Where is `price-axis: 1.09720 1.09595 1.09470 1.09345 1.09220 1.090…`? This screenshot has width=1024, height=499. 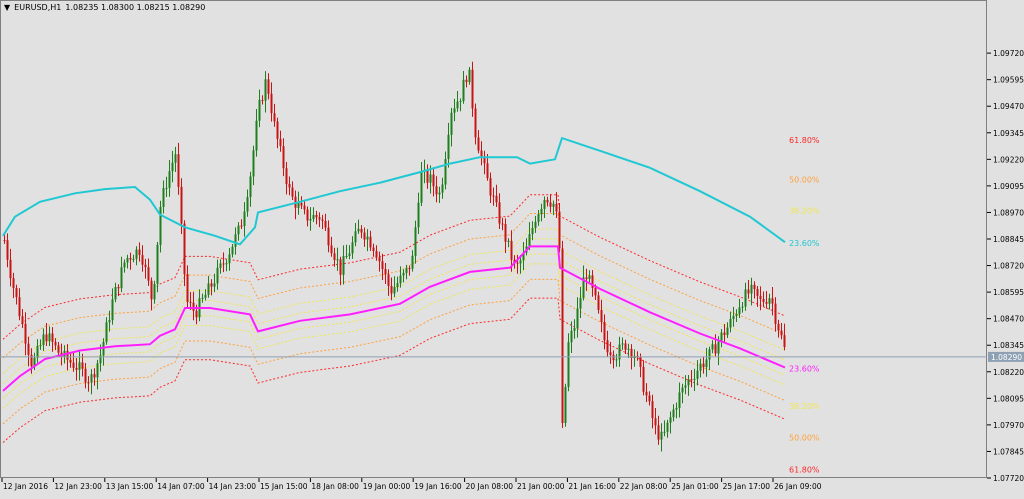
price-axis: 1.09720 1.09595 1.09470 1.09345 1.09220 1.090… is located at coordinates (1005, 266).